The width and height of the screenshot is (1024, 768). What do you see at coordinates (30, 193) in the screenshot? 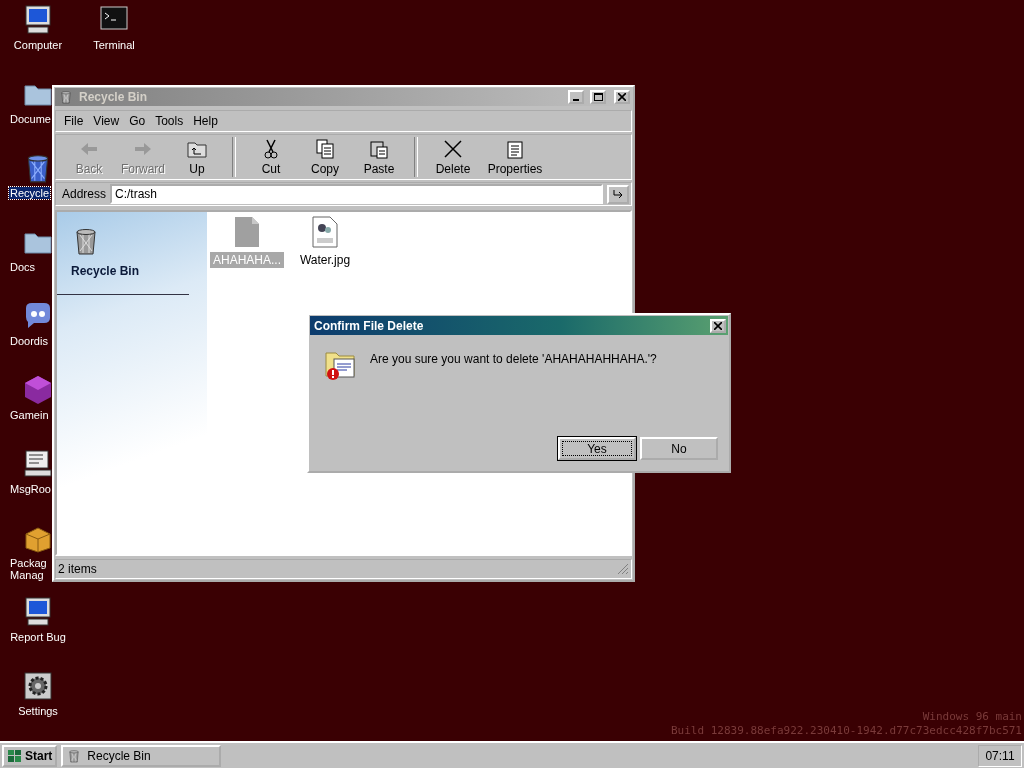
I see `desktop-icon-label: Recycle` at bounding box center [30, 193].